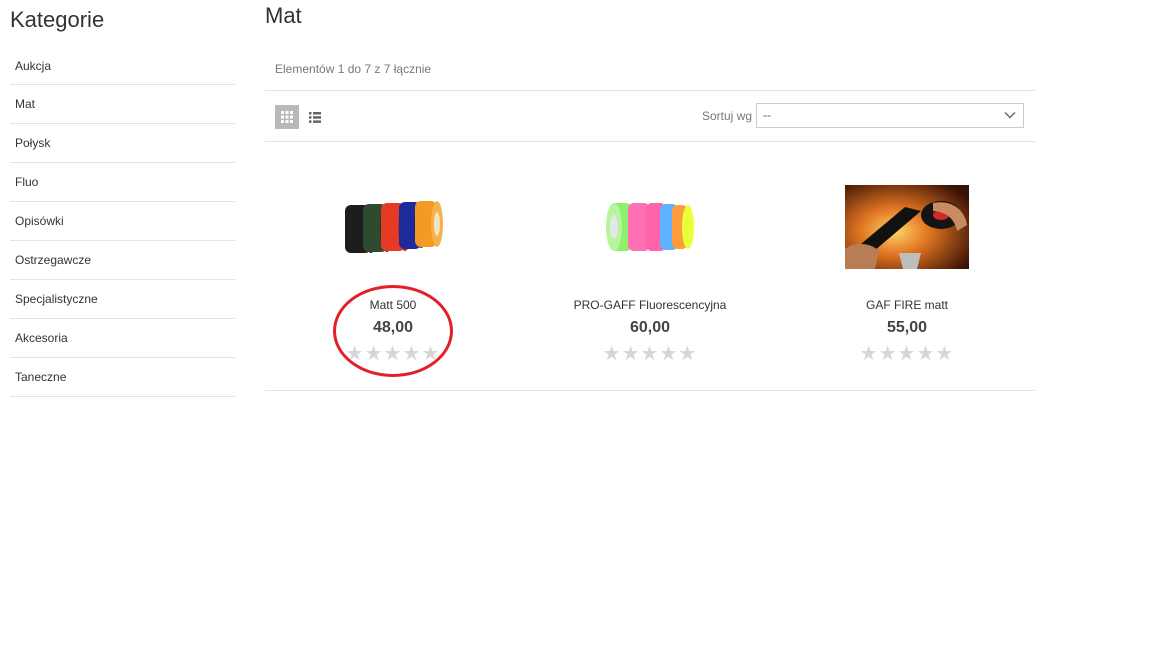 Image resolution: width=1152 pixels, height=648 pixels. I want to click on product-card: PRO-GAFF Fluorescencyjna 60,00 ★★★★★, so click(650, 266).